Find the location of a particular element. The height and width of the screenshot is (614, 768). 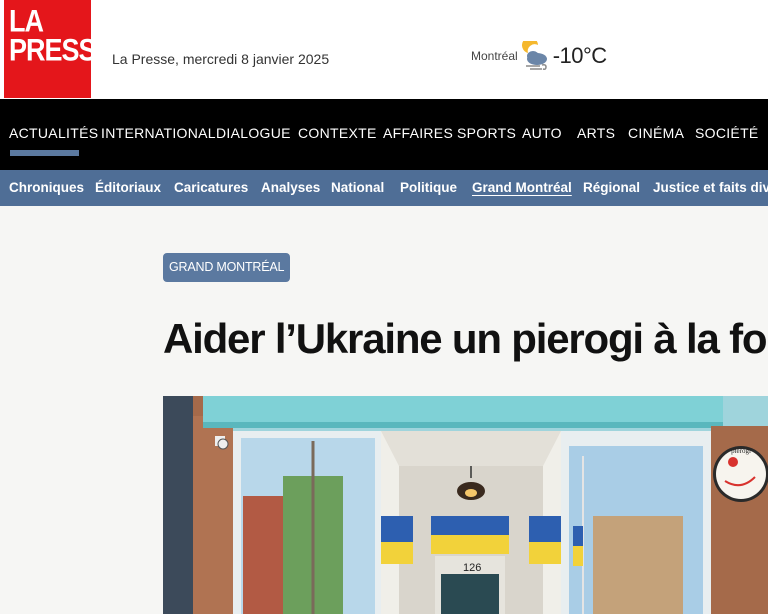

nav-actualites: ACTUALITÉS is located at coordinates (53, 133).